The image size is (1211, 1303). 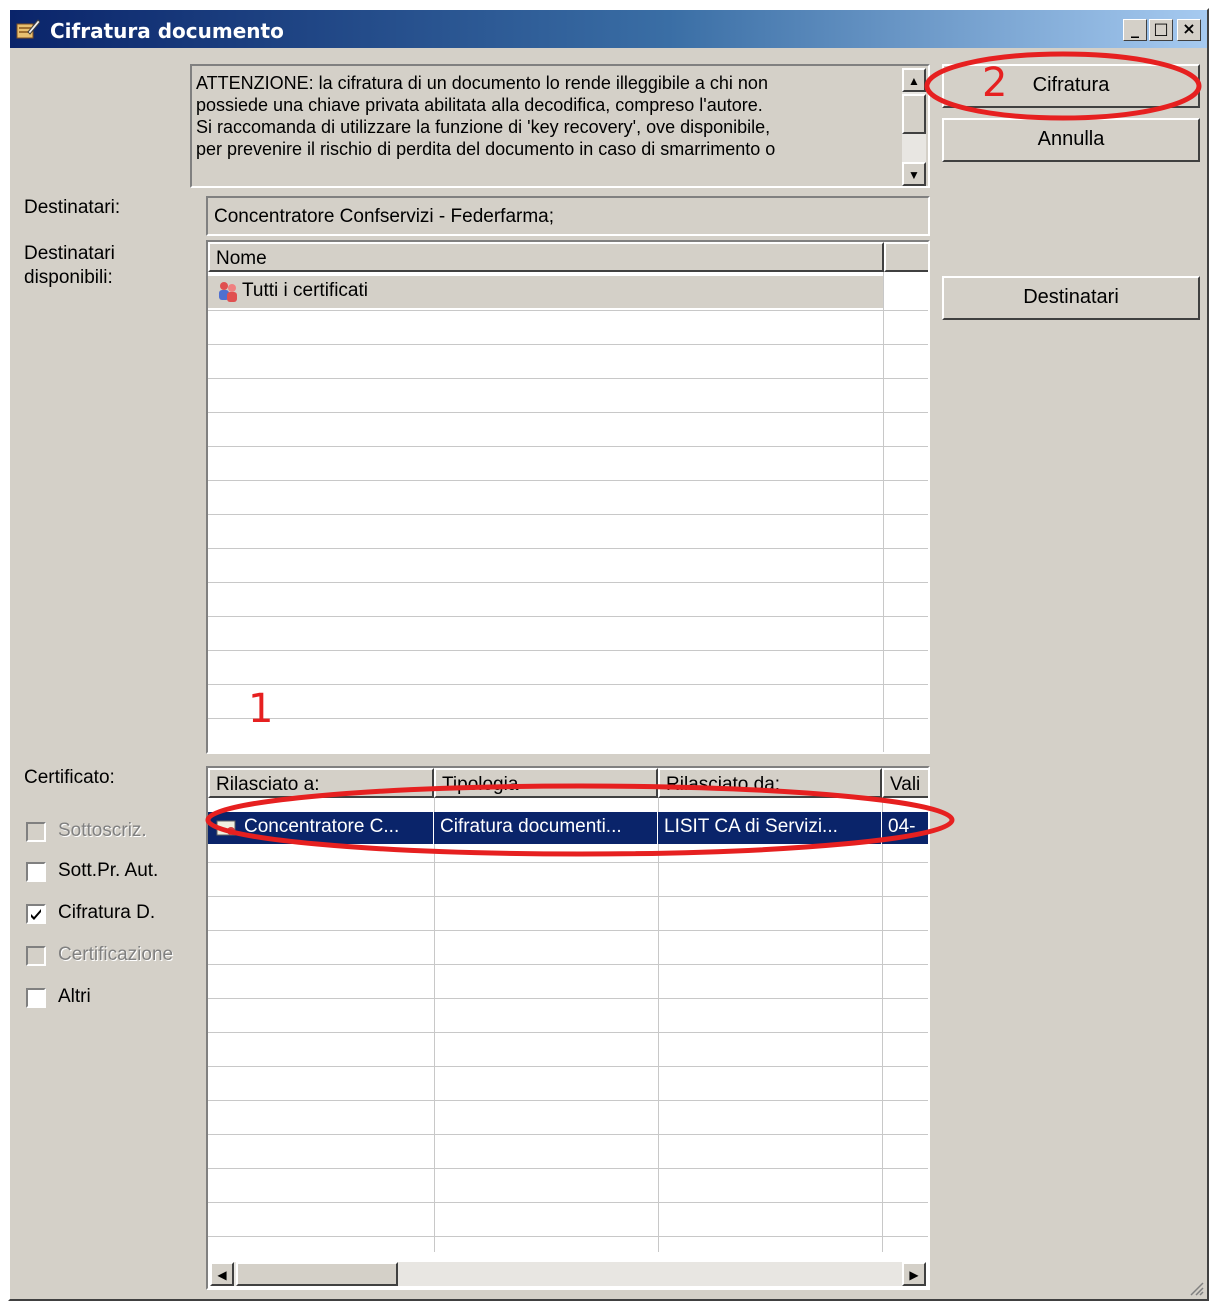 What do you see at coordinates (1161, 30) in the screenshot?
I see `maximize-button: □` at bounding box center [1161, 30].